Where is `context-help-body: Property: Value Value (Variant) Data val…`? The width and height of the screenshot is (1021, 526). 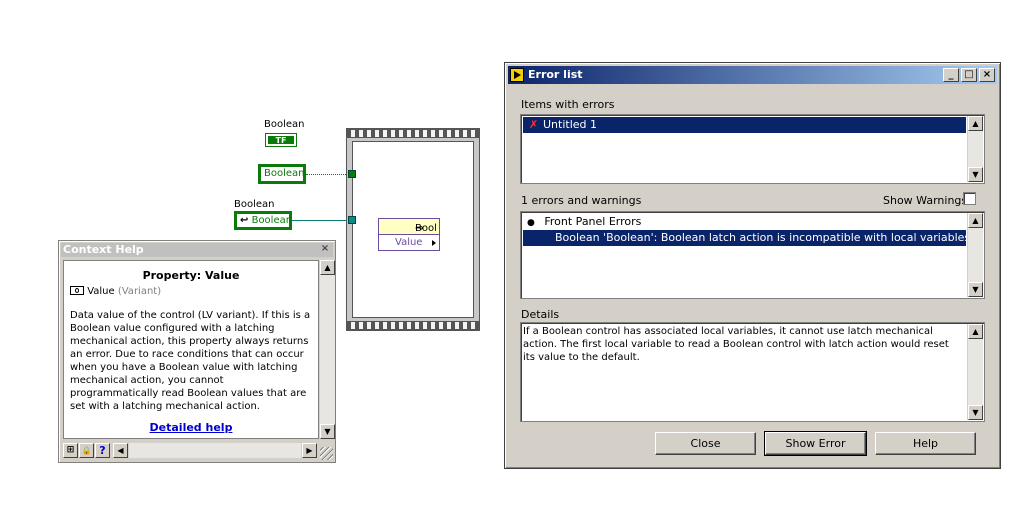 context-help-body: Property: Value Value (Variant) Data val… is located at coordinates (191, 349).